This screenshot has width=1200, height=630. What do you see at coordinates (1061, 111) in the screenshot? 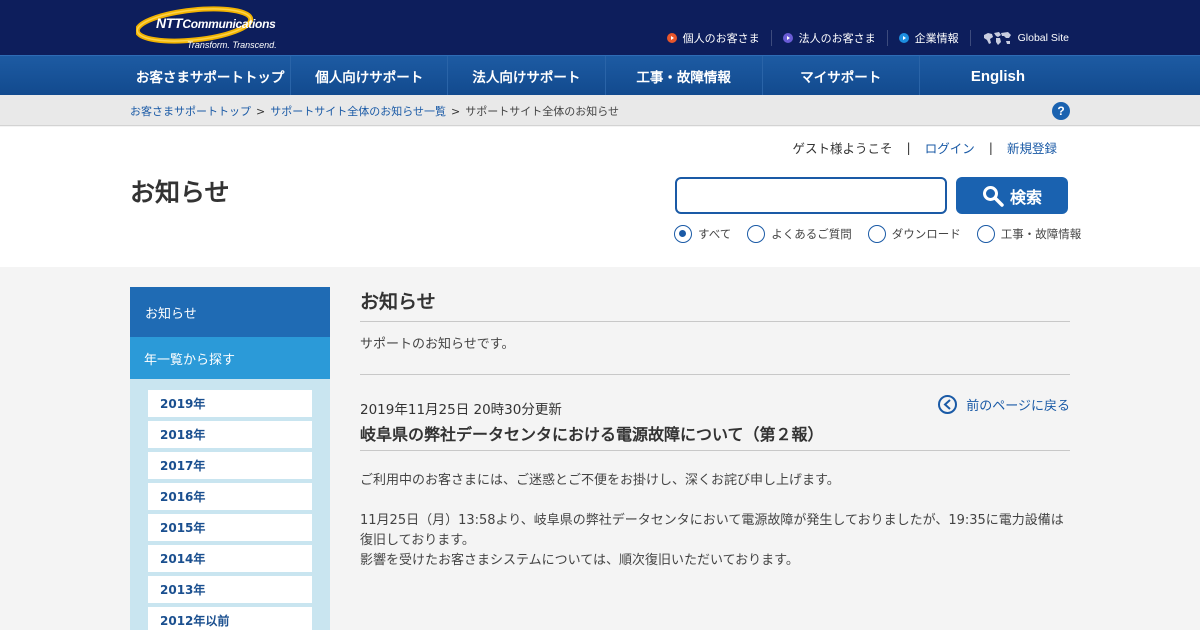
I see `help-icon: ?` at bounding box center [1061, 111].